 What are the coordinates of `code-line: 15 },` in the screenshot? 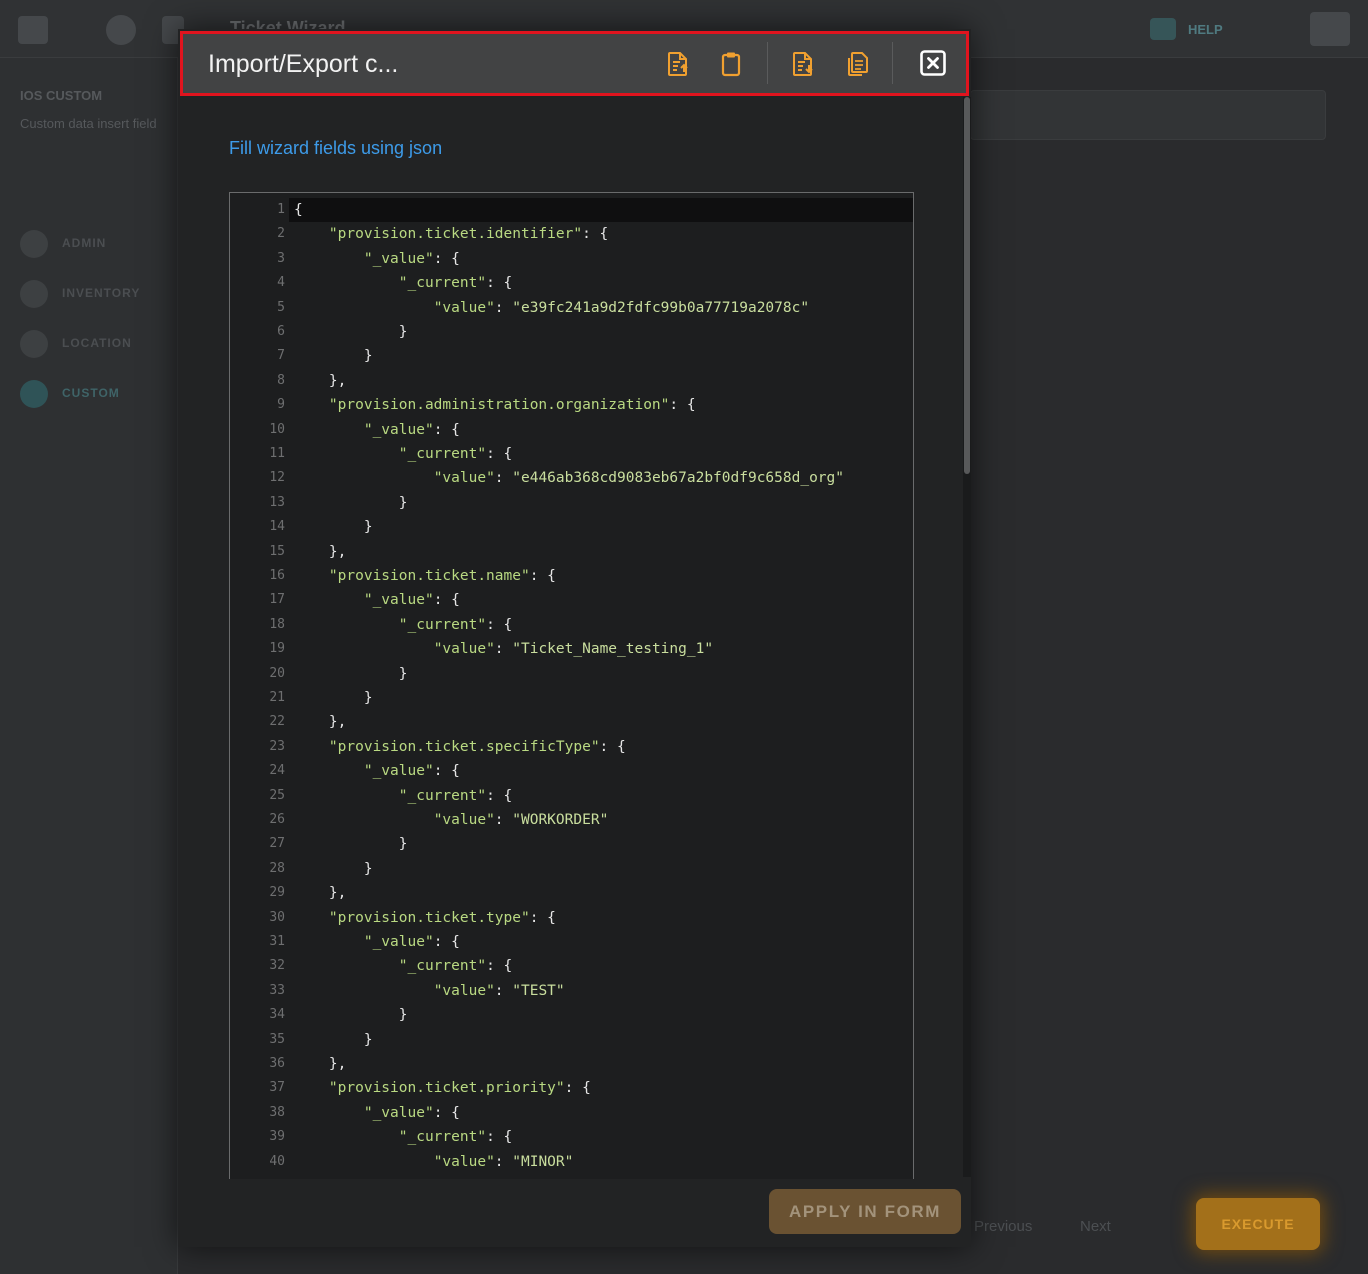 It's located at (571, 552).